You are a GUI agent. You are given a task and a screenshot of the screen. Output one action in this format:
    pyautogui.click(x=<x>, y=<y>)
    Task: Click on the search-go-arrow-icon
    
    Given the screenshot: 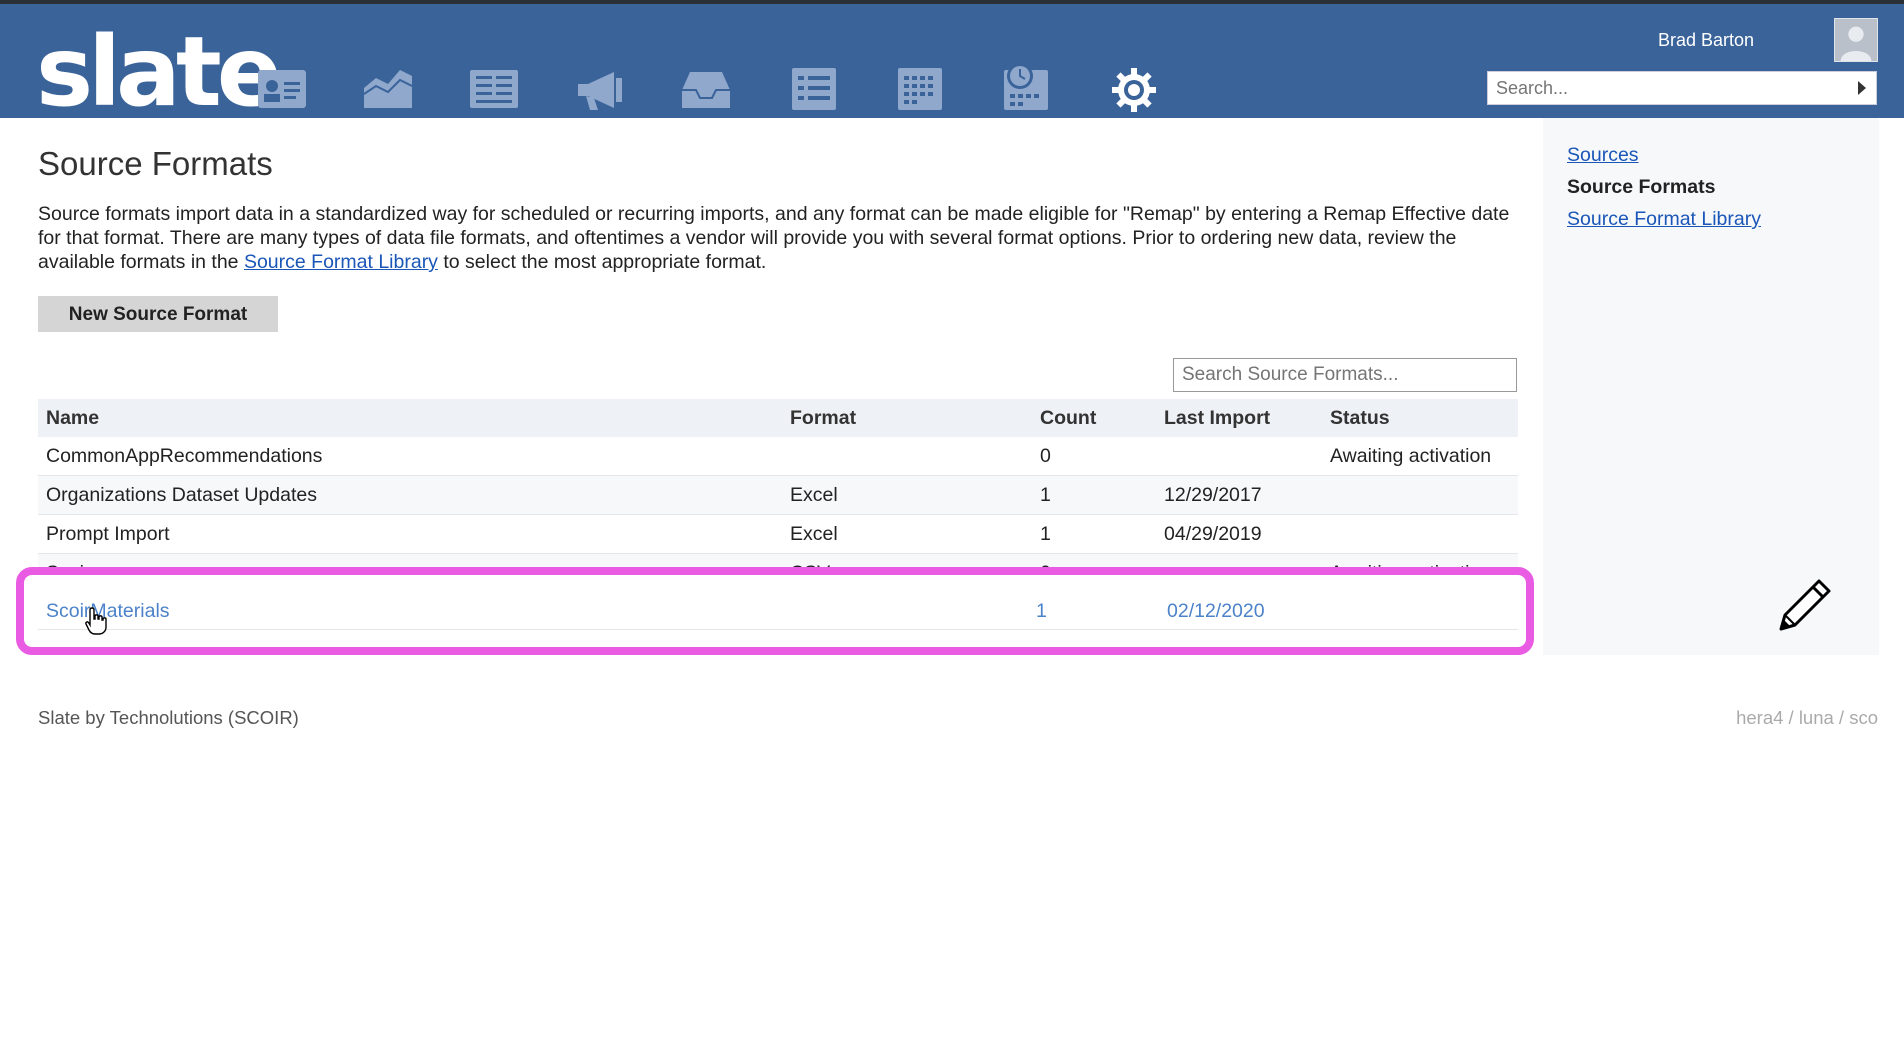 What is the action you would take?
    pyautogui.click(x=1862, y=88)
    